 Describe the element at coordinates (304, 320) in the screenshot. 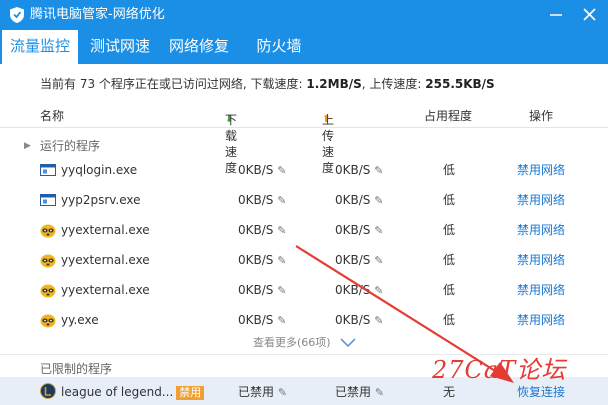

I see `table-row: yy.exe 0KB/S ✎ 0KB/S ✎ 低 禁用网络` at that location.